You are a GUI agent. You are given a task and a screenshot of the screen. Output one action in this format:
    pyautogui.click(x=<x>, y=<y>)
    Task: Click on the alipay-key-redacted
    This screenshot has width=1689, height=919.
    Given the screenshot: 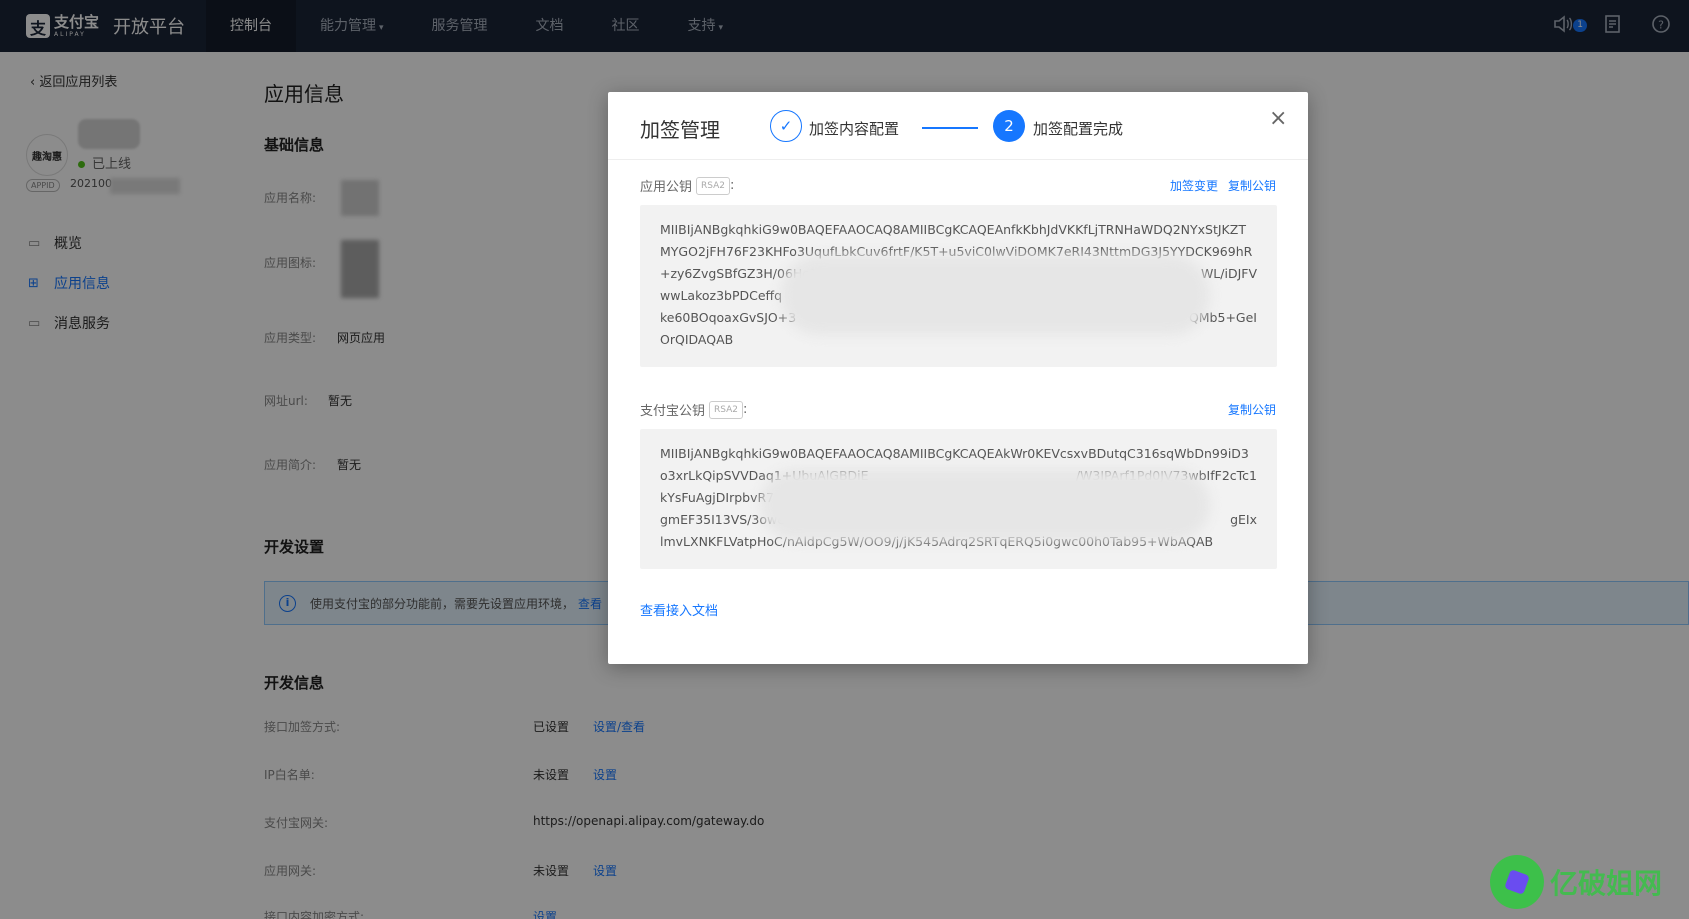 What is the action you would take?
    pyautogui.click(x=985, y=505)
    